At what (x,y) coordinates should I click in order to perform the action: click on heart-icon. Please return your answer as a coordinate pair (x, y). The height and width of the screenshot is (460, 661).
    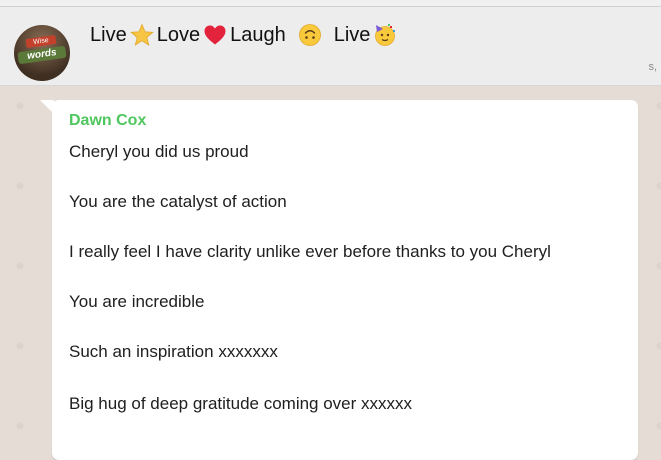
    Looking at the image, I should click on (215, 35).